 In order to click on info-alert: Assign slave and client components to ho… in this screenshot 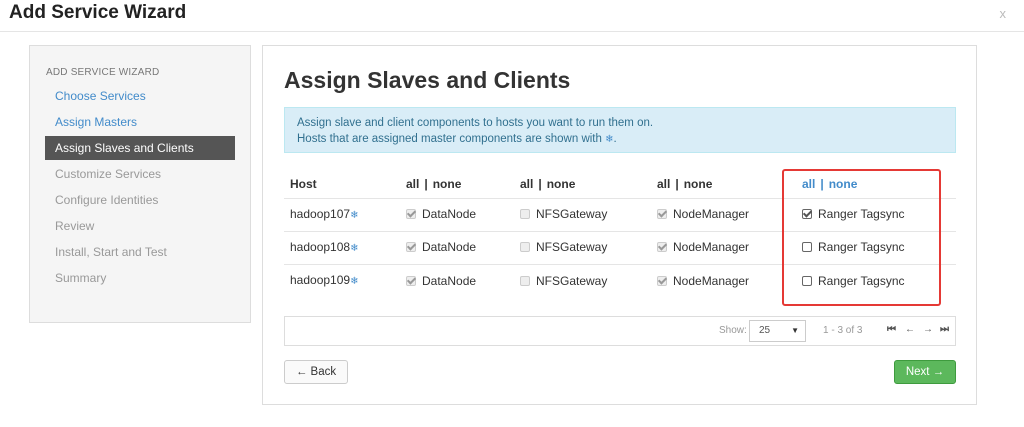, I will do `click(620, 130)`.